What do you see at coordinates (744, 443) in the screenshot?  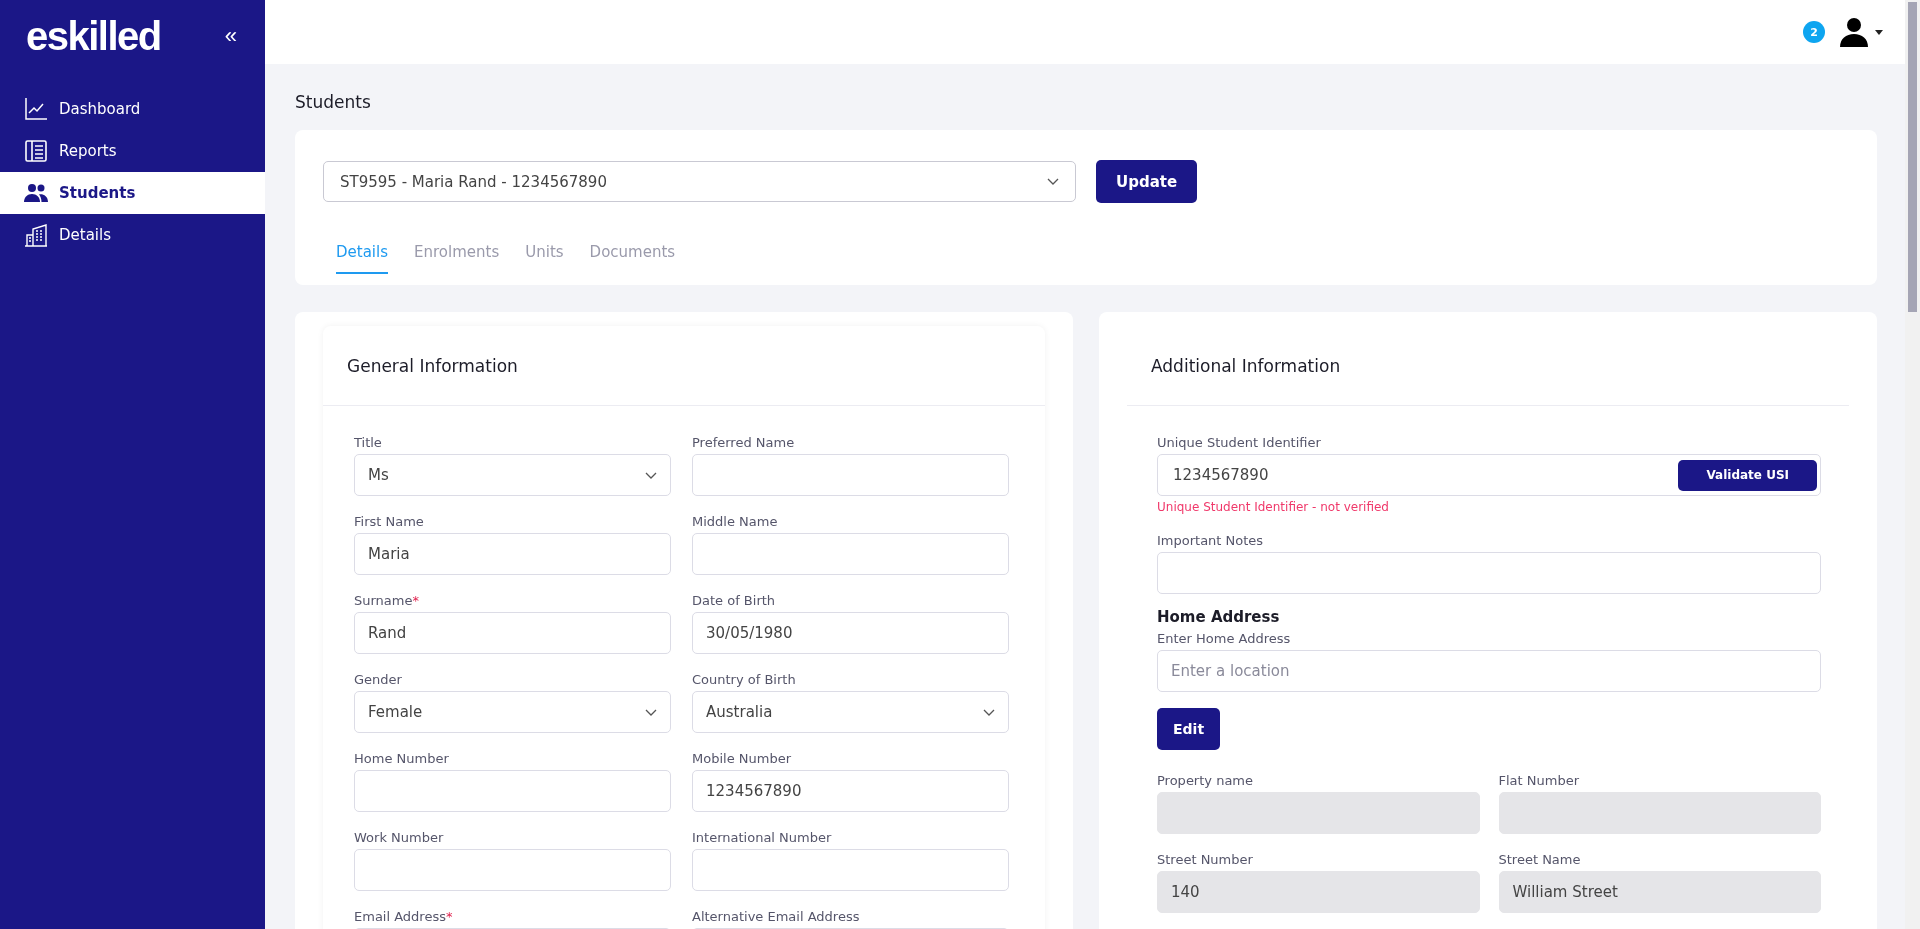 I see `field-label: Preferred Name` at bounding box center [744, 443].